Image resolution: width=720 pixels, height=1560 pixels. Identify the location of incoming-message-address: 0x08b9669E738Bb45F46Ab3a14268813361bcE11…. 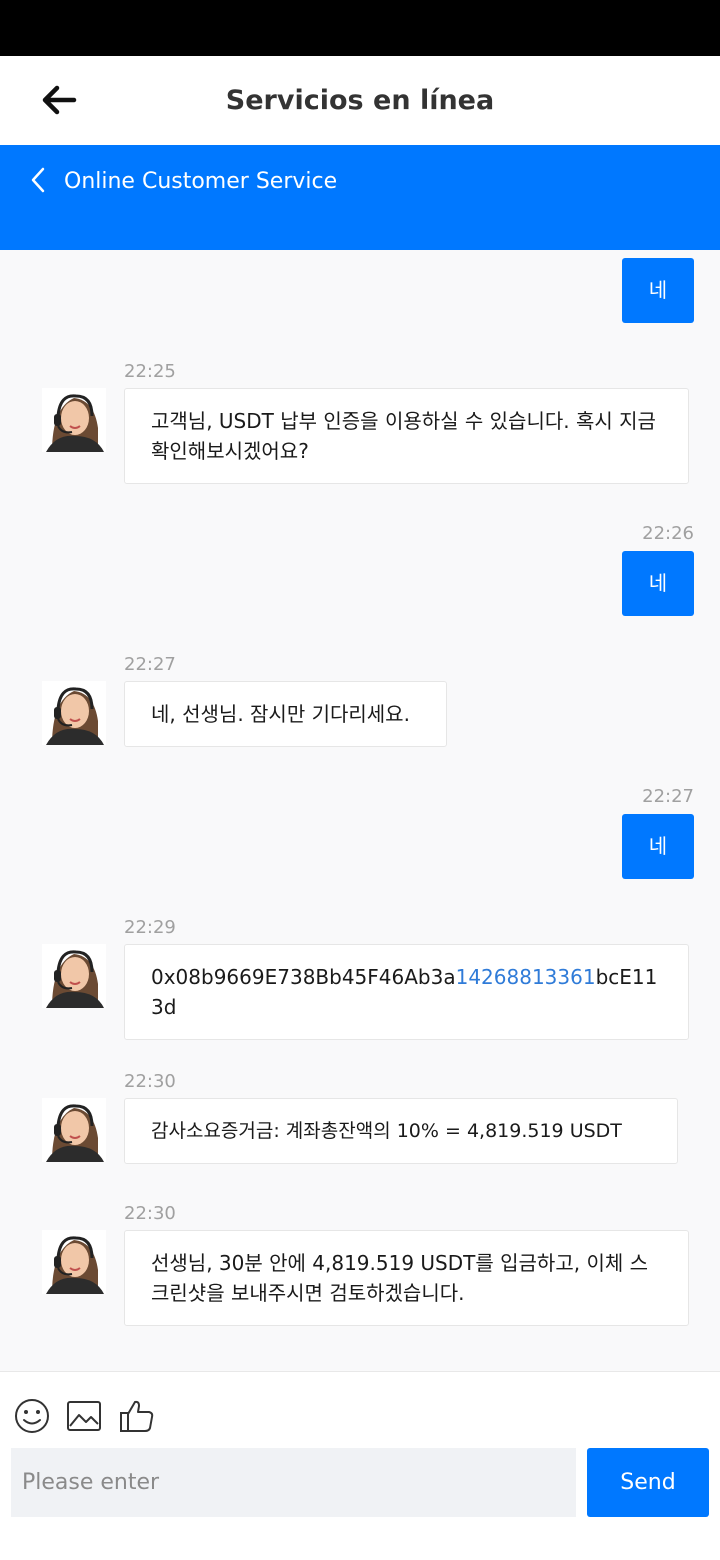
(406, 992).